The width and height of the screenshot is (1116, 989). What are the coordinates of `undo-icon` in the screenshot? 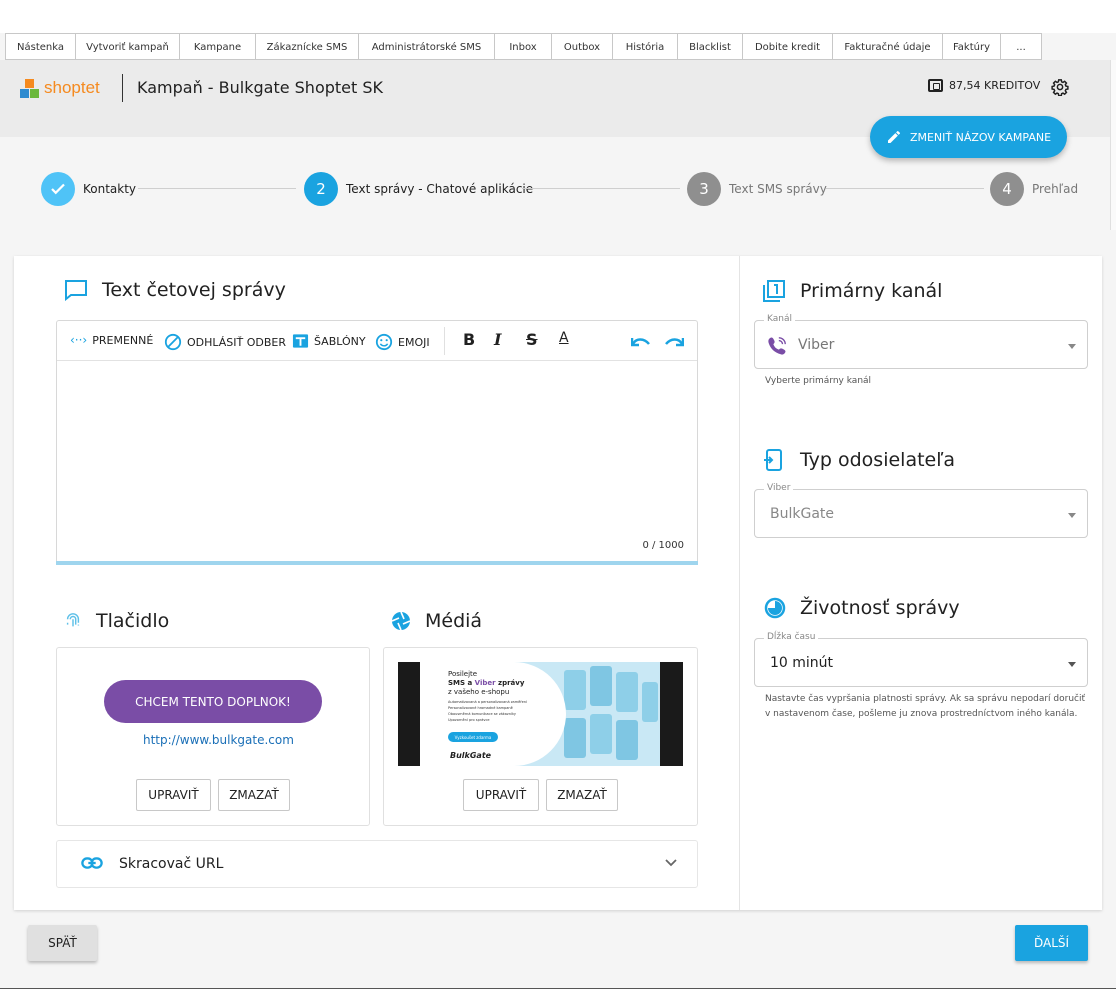 It's located at (641, 341).